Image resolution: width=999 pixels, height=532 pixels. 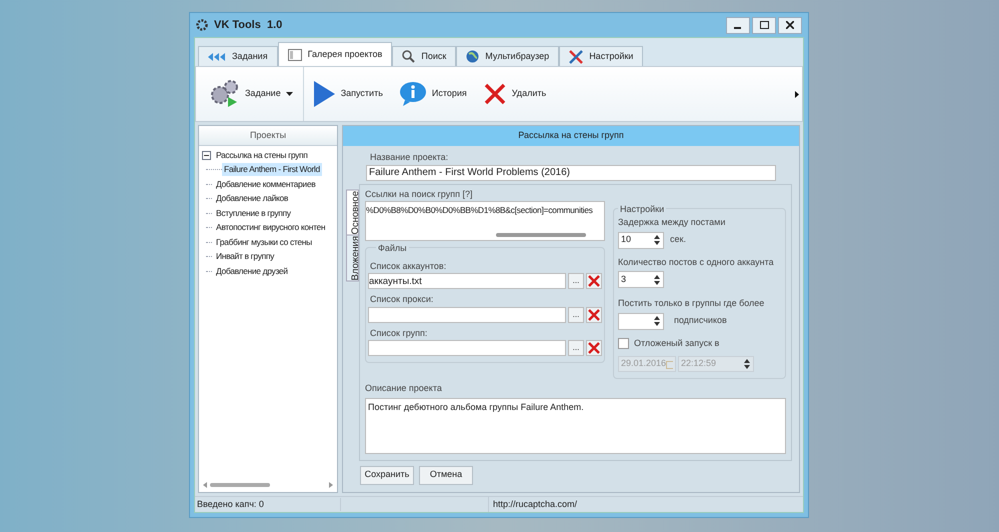 What do you see at coordinates (266, 184) in the screenshot?
I see `tree-item: Добавление комментариев` at bounding box center [266, 184].